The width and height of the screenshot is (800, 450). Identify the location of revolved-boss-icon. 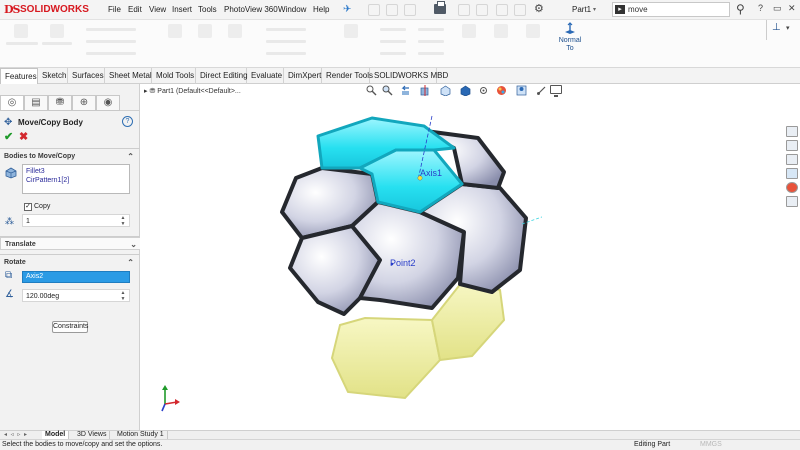
(57, 31).